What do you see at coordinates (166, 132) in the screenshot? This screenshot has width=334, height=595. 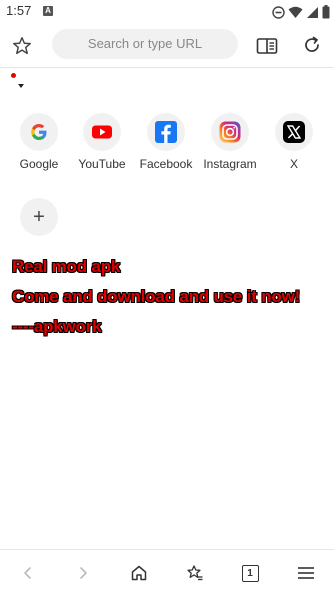 I see `facebook-icon` at bounding box center [166, 132].